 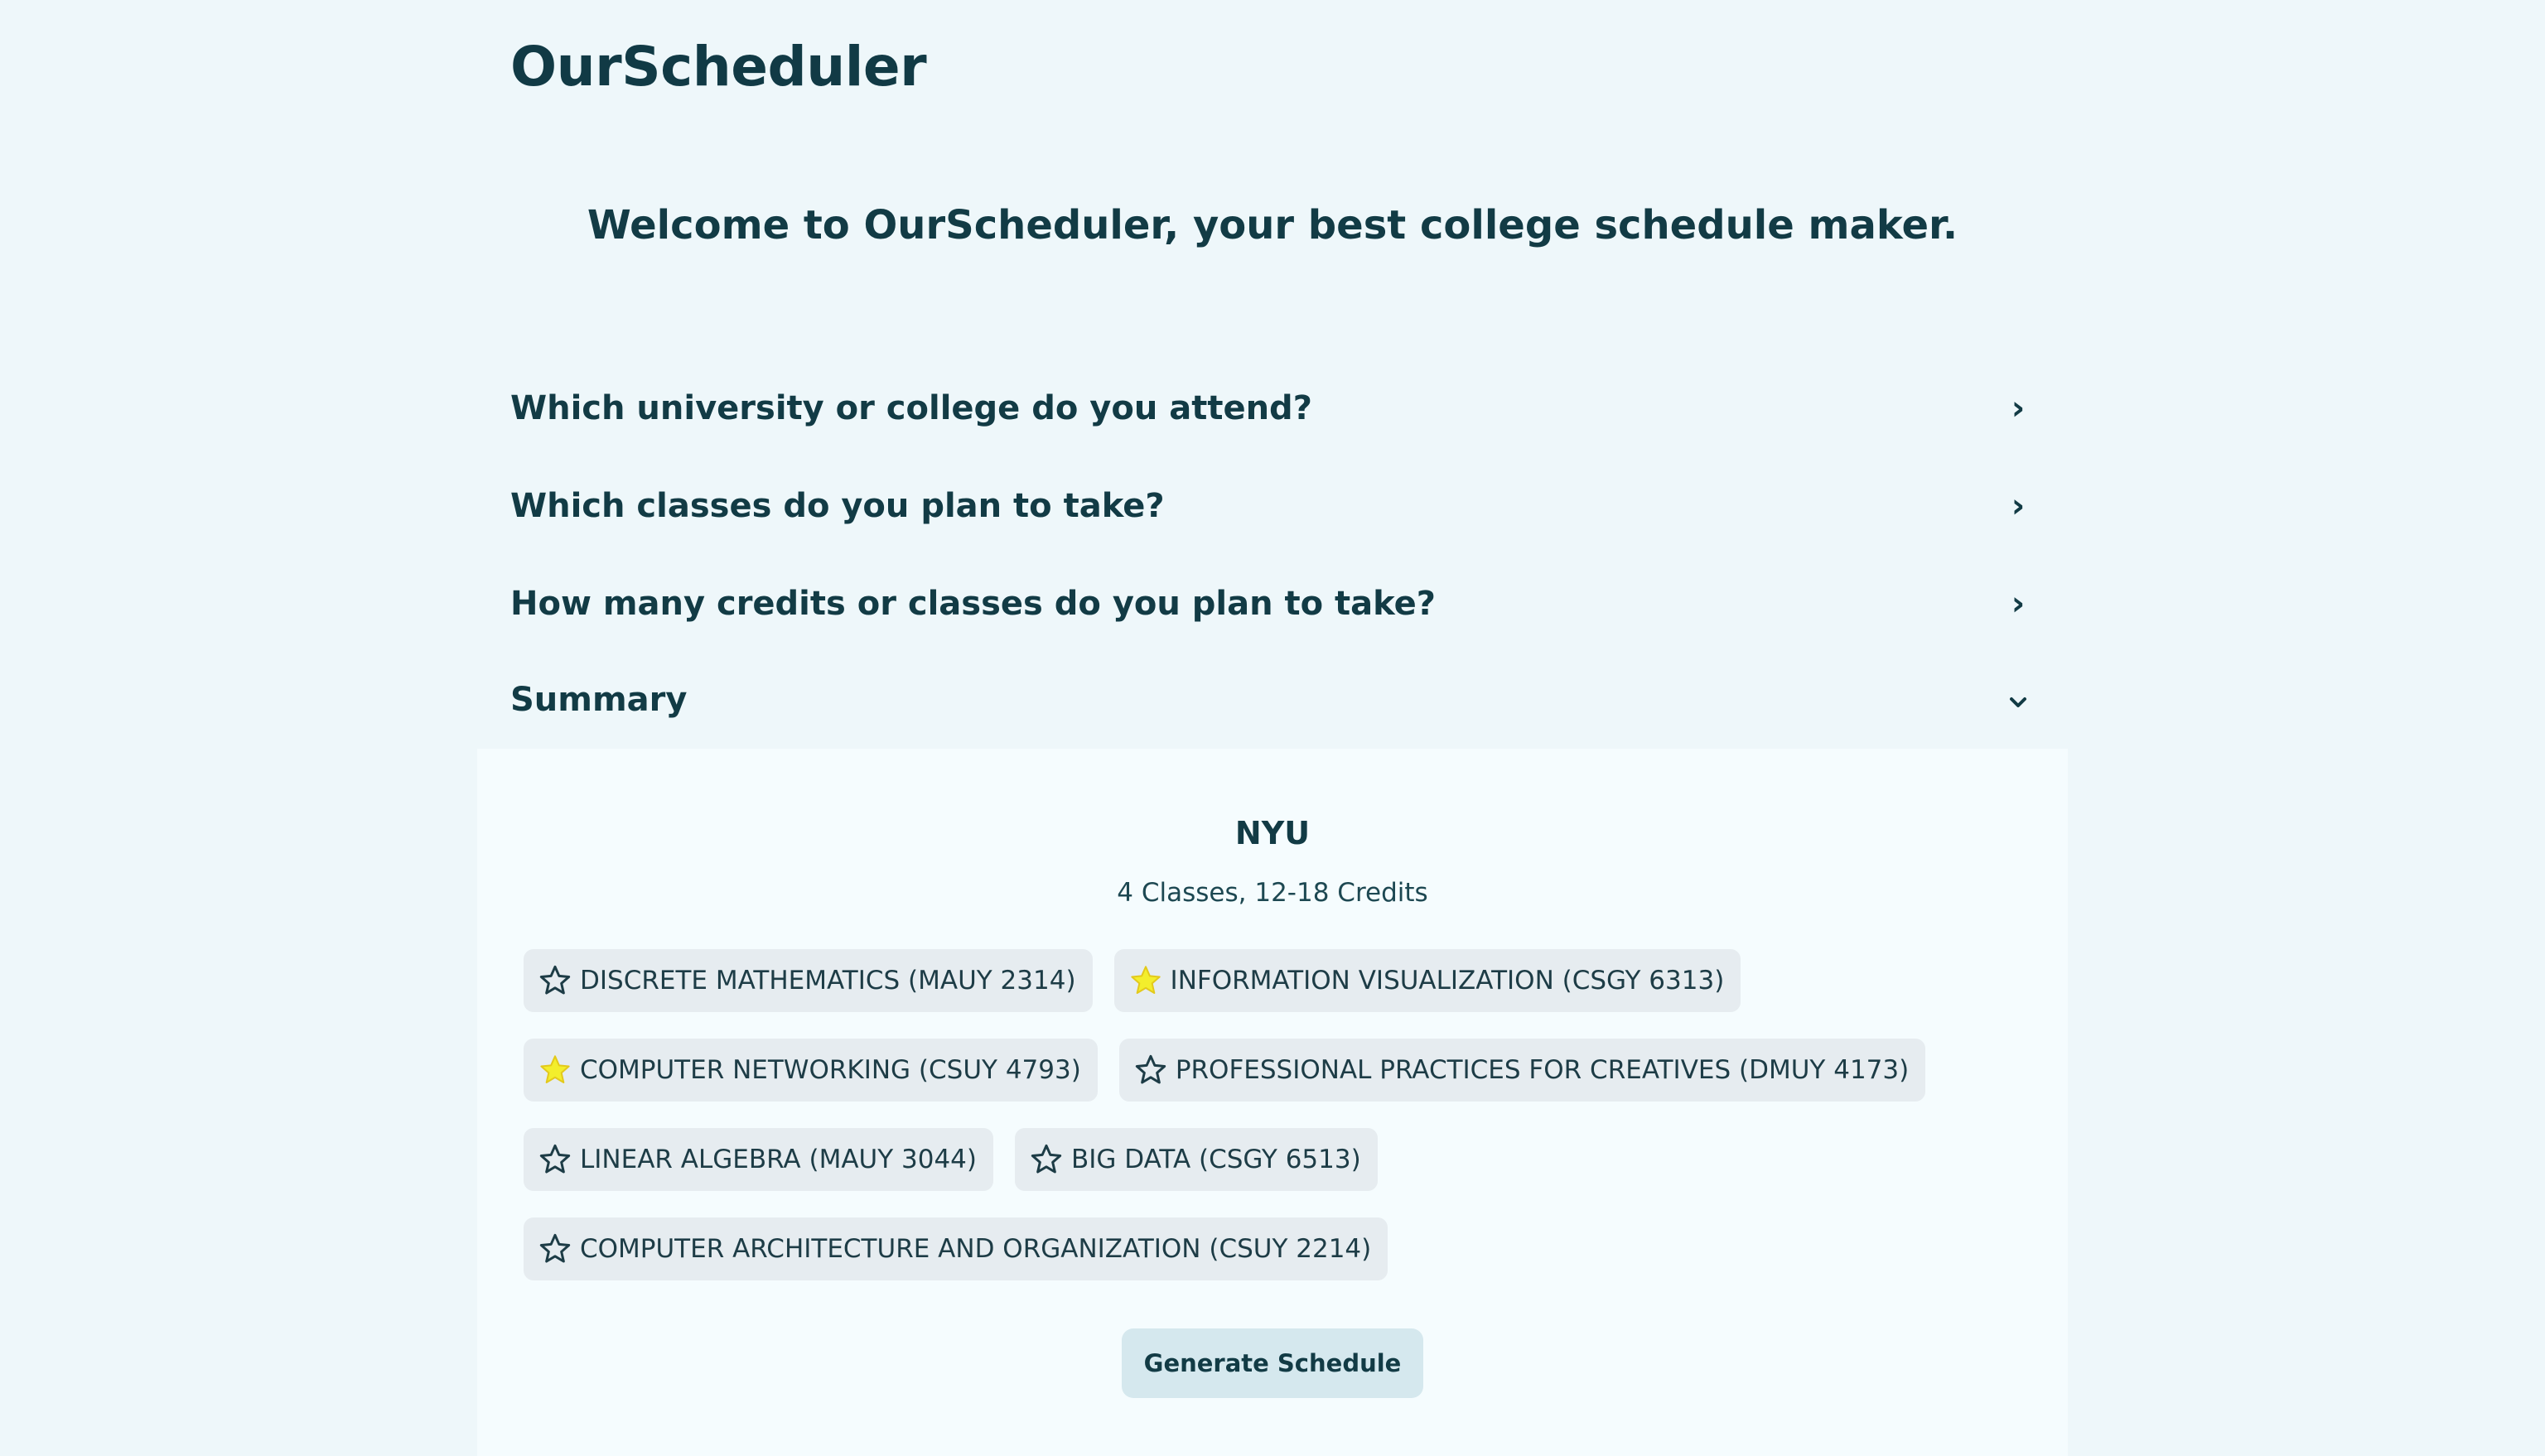 What do you see at coordinates (1272, 833) in the screenshot?
I see `school-name: NYU` at bounding box center [1272, 833].